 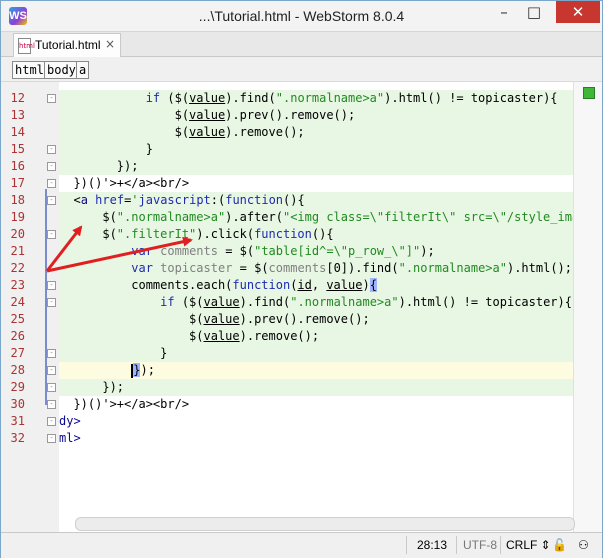 I want to click on editor-tab-bar: html Tutorial.html ×, so click(x=301, y=44).